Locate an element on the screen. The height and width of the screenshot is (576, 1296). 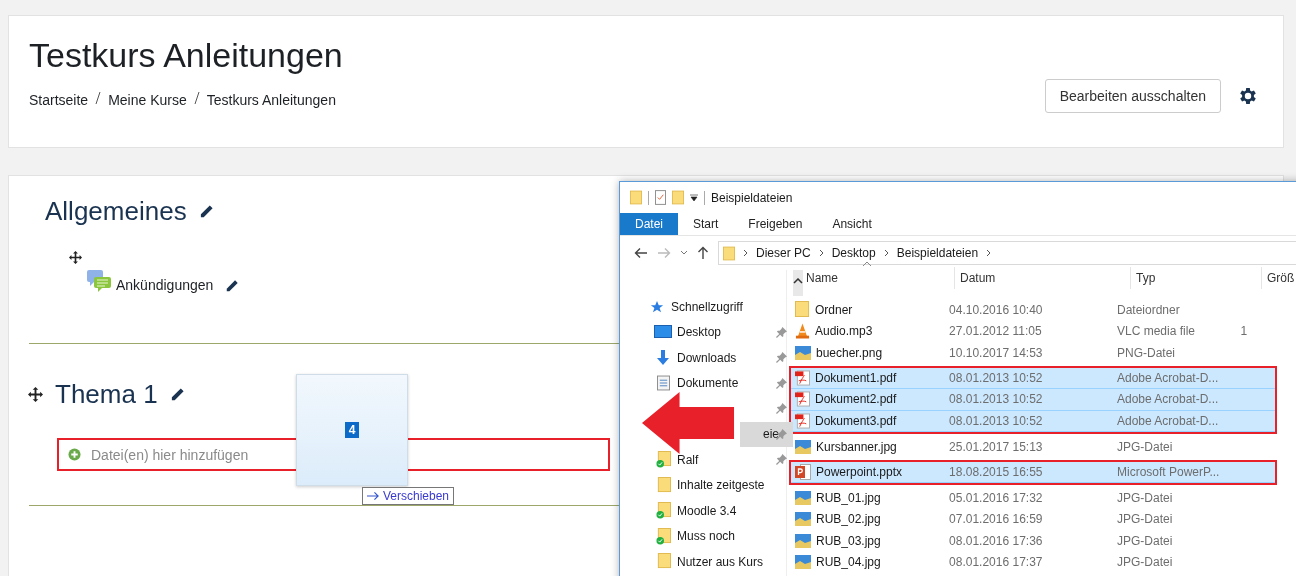
file-date: 08.01.2016 17:37 is located at coordinates (996, 562).